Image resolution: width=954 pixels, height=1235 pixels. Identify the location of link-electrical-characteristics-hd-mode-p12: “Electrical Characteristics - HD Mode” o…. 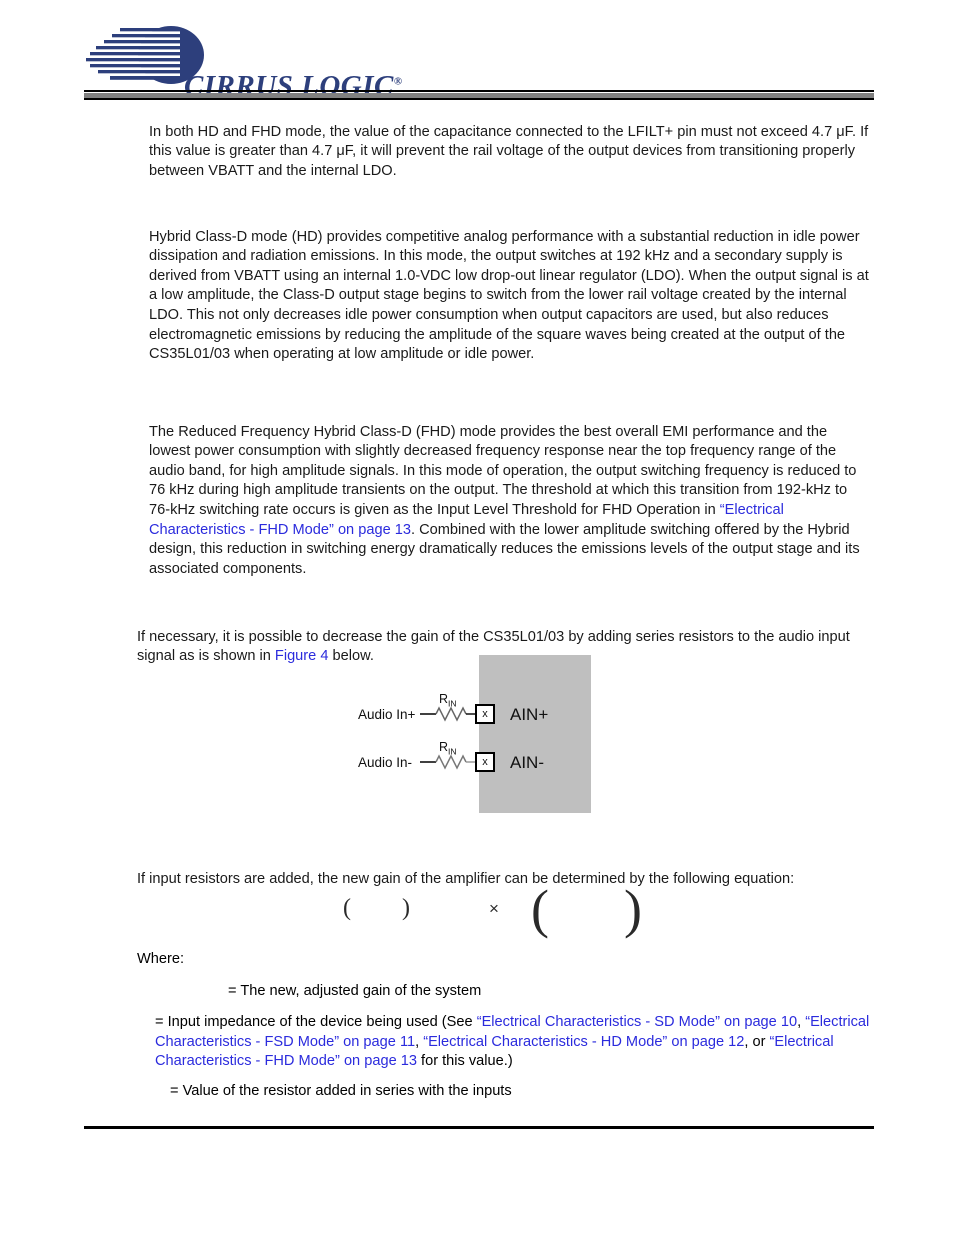
(583, 1042).